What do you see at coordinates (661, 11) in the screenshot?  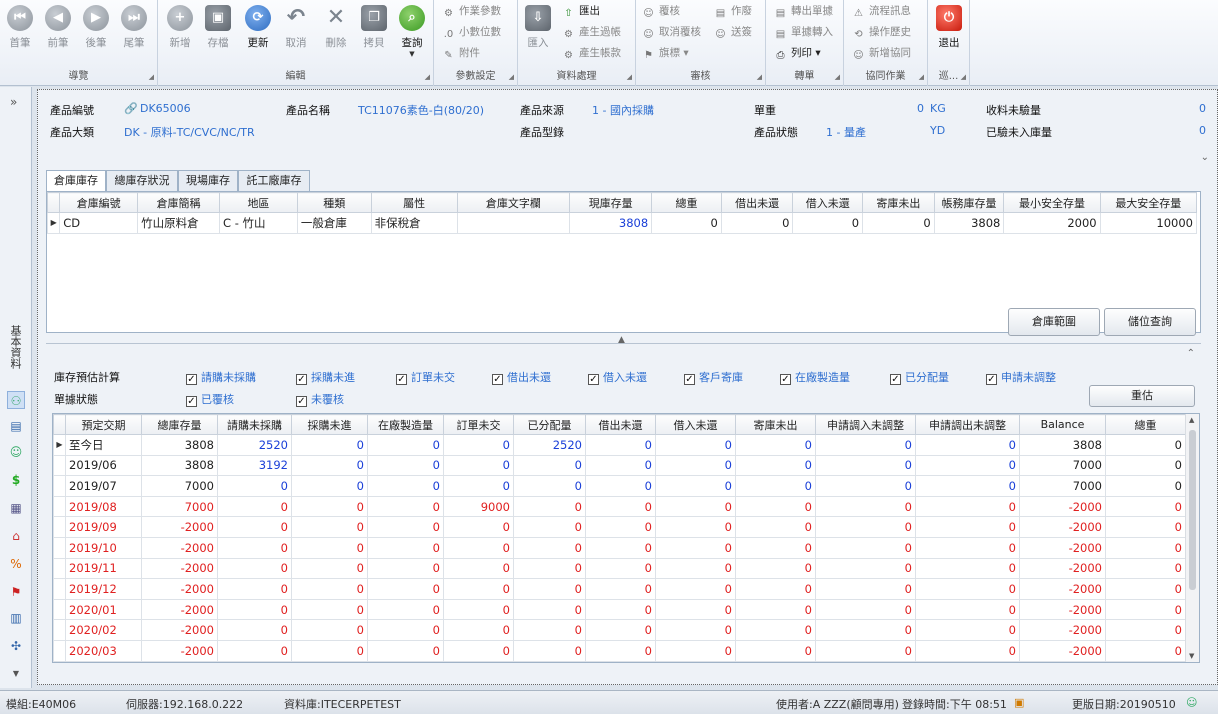 I see `approve-button: ☺ 覆核` at bounding box center [661, 11].